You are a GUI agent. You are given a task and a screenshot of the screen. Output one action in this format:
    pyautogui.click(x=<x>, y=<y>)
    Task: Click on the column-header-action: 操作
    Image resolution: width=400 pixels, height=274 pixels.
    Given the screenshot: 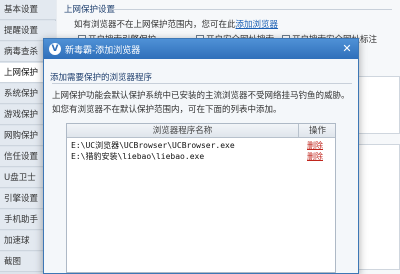 What is the action you would take?
    pyautogui.click(x=317, y=131)
    